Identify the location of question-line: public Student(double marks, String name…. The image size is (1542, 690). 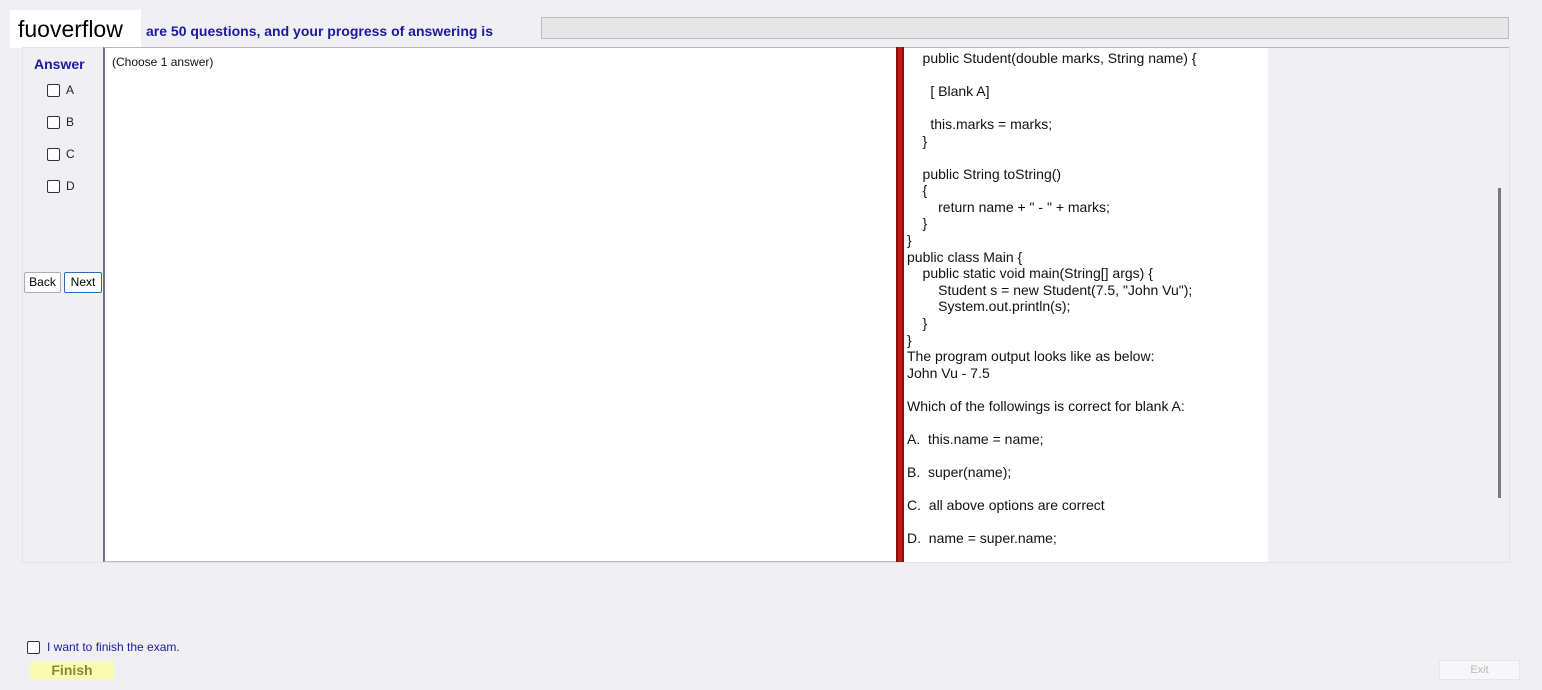
(1052, 58).